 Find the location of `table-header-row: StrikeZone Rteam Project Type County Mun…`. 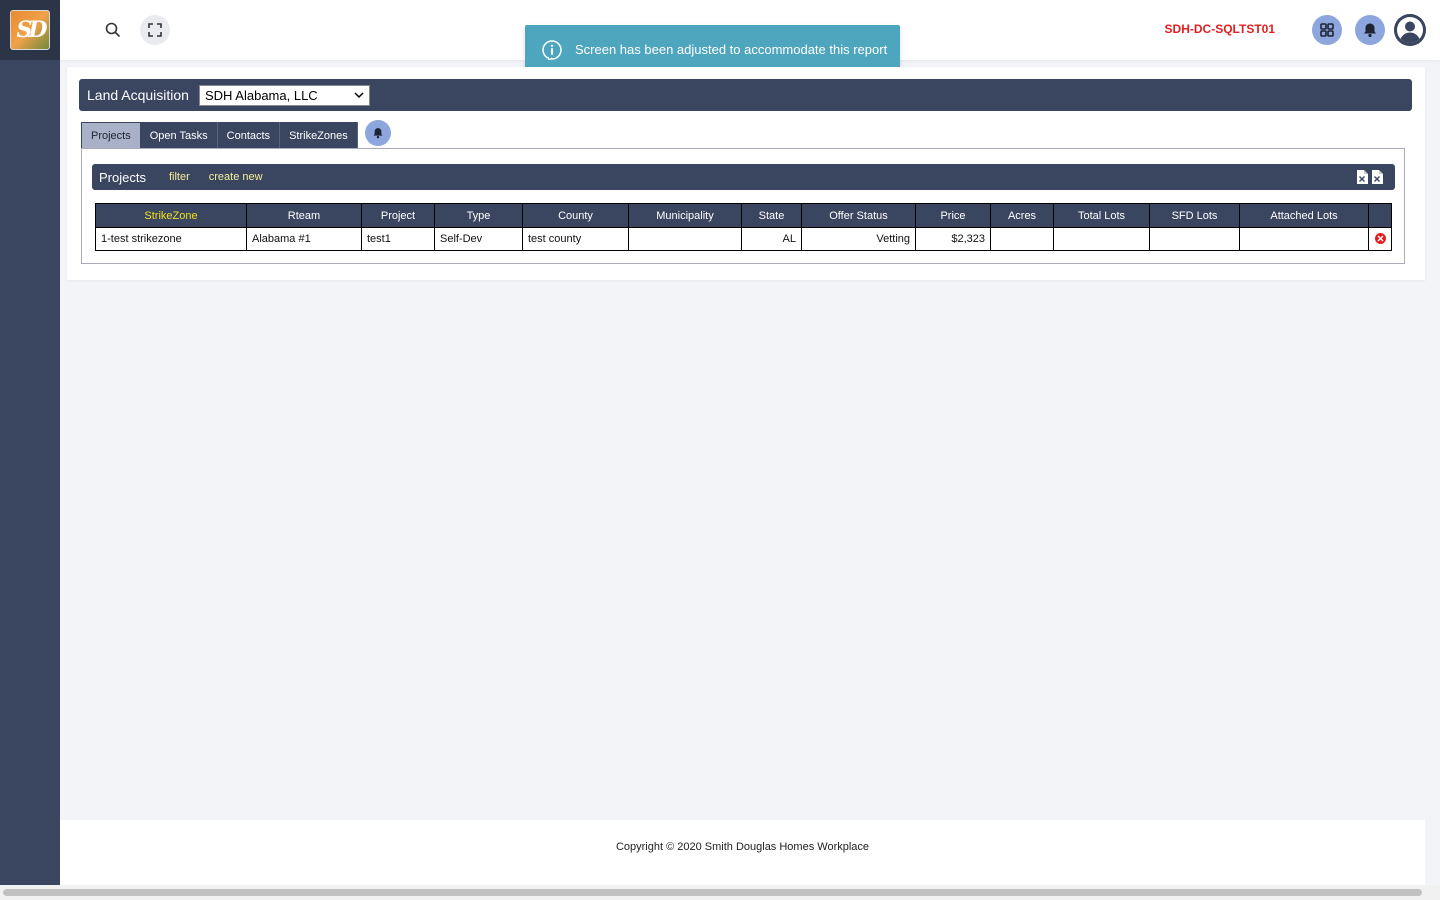

table-header-row: StrikeZone Rteam Project Type County Mun… is located at coordinates (743, 215).